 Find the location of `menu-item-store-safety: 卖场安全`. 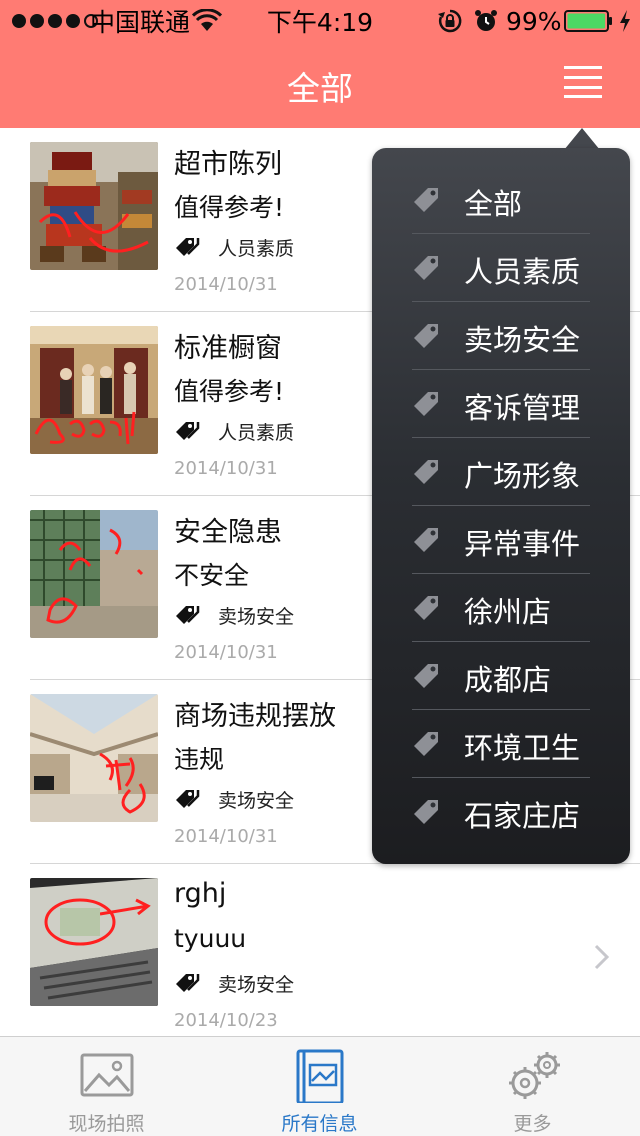

menu-item-store-safety: 卖场安全 is located at coordinates (501, 336).